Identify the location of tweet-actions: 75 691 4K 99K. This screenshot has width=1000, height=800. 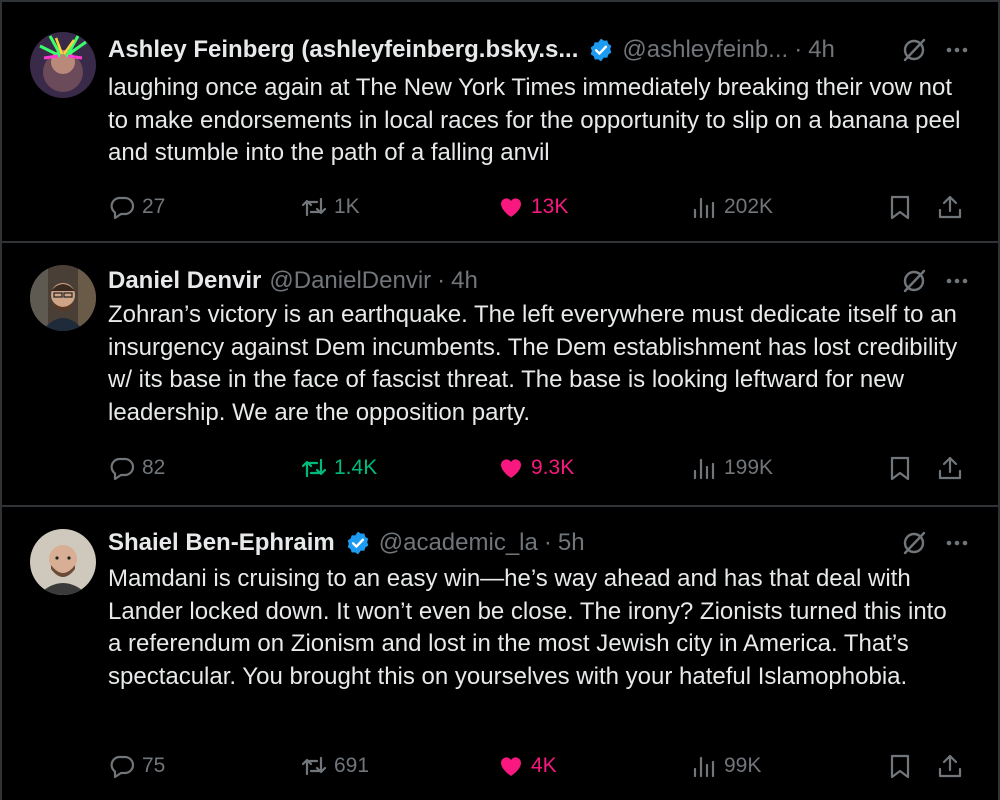
(500, 766).